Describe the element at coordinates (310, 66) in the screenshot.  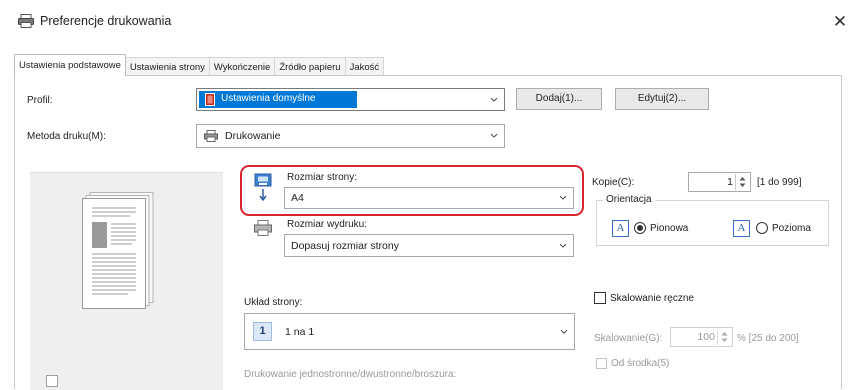
I see `tab-paper-source: Źródło papieru` at that location.